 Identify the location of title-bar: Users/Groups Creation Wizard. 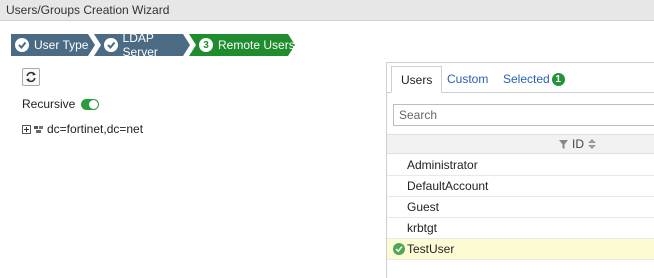
(327, 10).